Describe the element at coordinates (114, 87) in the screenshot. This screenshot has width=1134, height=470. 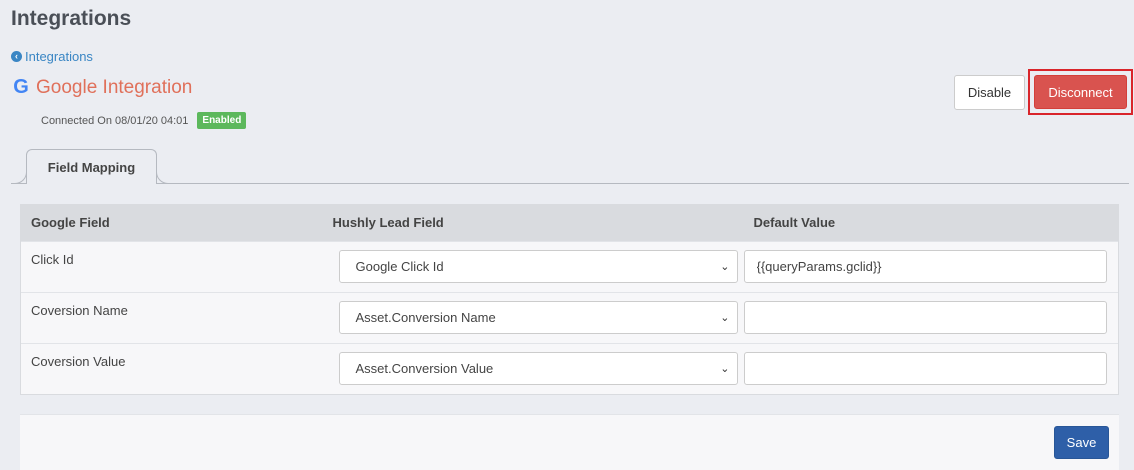
I see `integration-name: Google Integration` at that location.